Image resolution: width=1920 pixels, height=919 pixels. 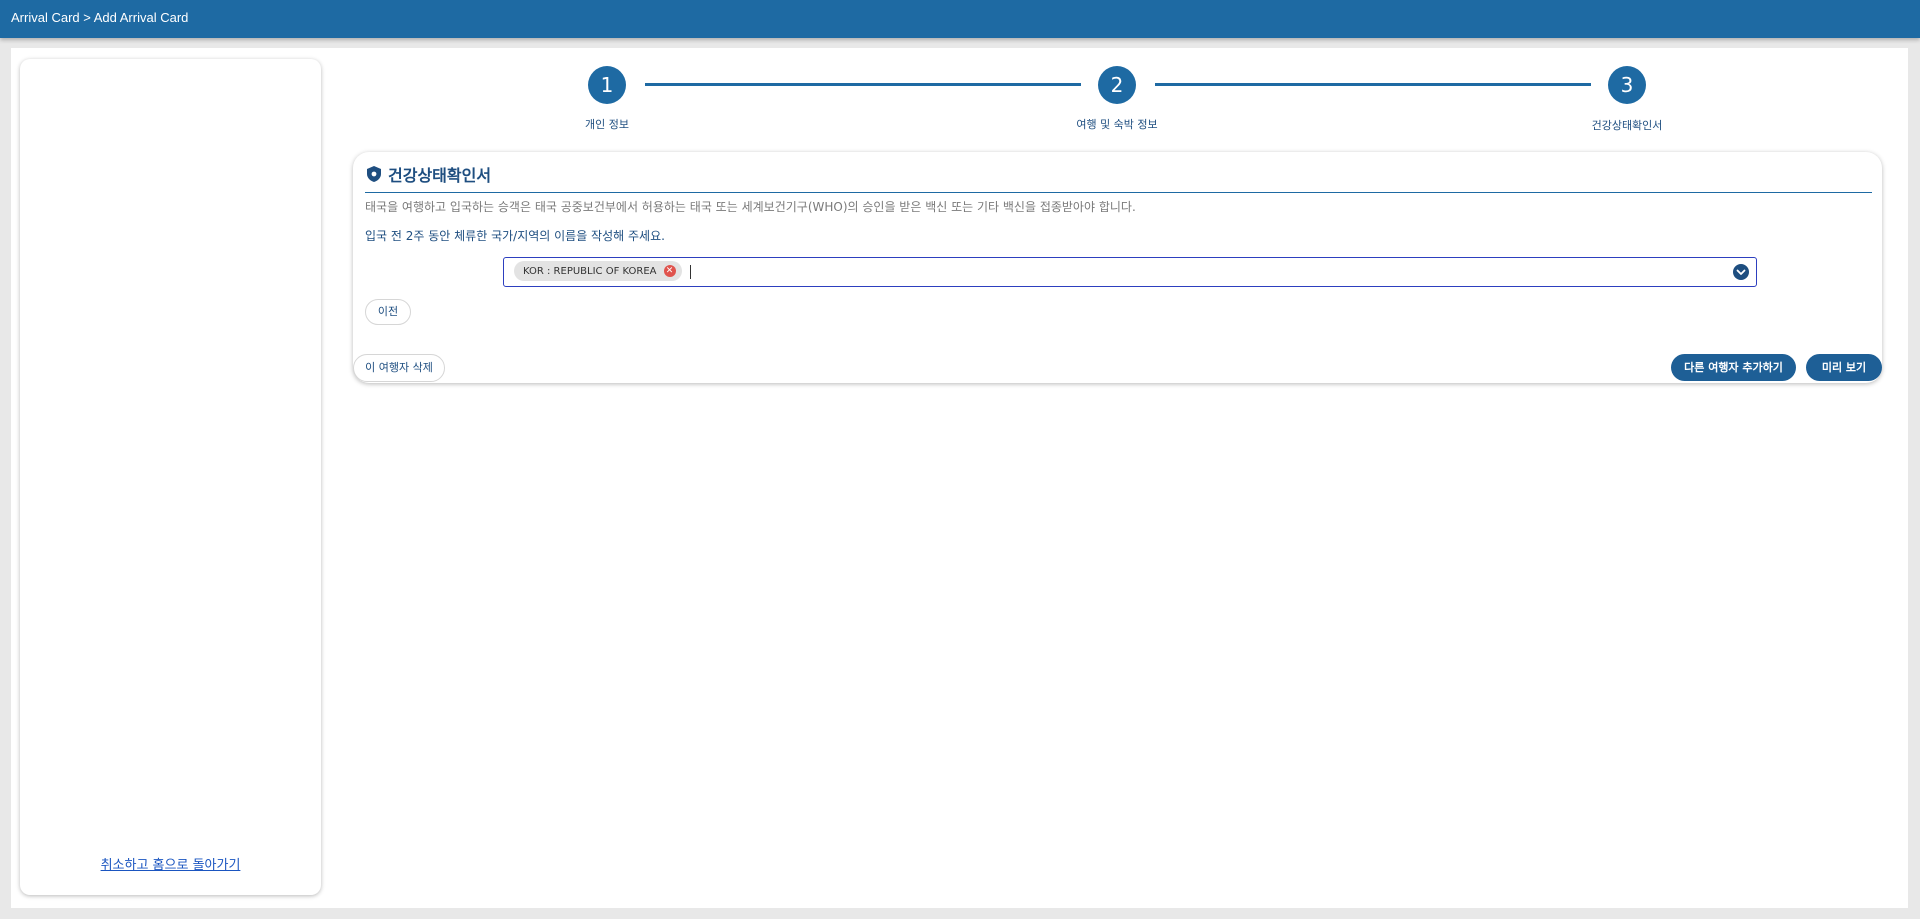 I want to click on card-title-row: 건강상태확인서, so click(x=429, y=174).